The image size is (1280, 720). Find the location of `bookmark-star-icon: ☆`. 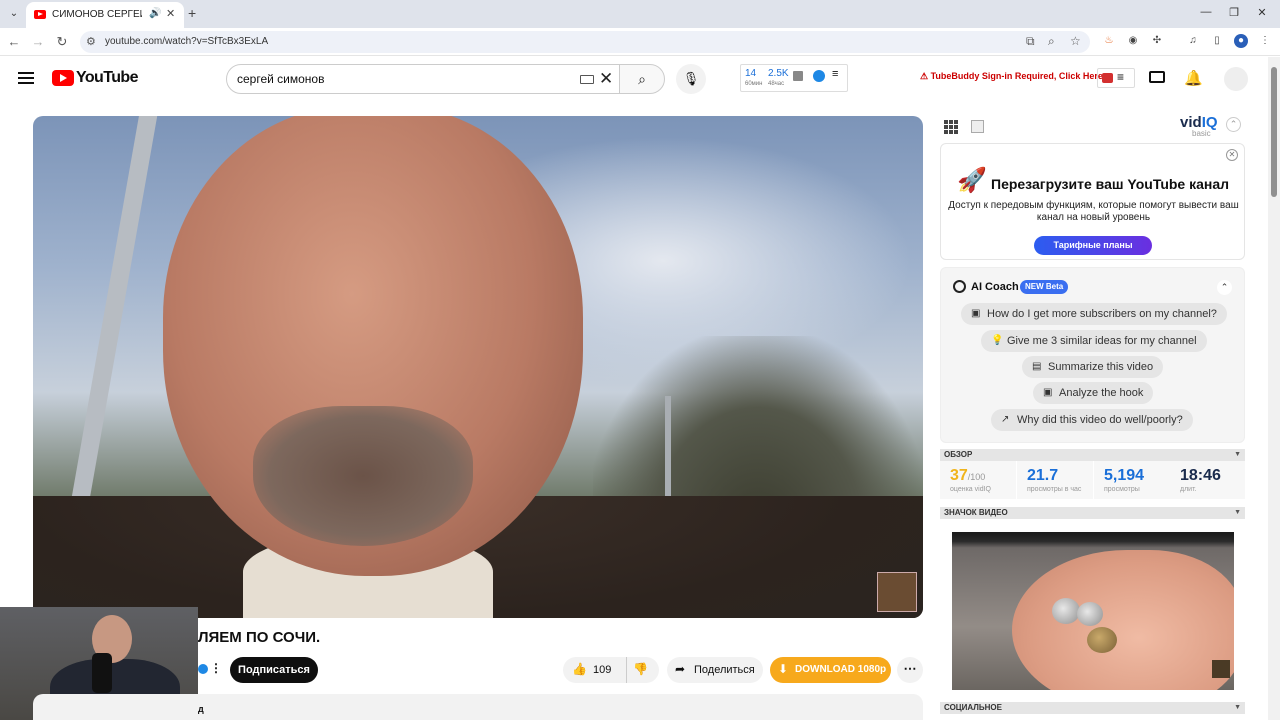

bookmark-star-icon: ☆ is located at coordinates (1075, 41).